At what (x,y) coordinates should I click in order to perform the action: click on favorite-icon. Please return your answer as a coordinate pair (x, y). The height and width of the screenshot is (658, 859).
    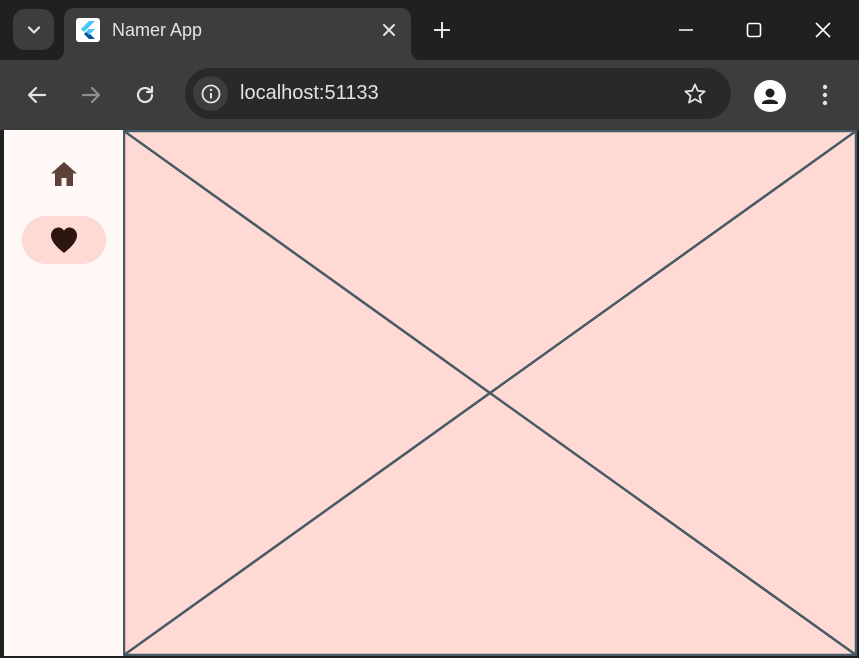
    Looking at the image, I should click on (64, 240).